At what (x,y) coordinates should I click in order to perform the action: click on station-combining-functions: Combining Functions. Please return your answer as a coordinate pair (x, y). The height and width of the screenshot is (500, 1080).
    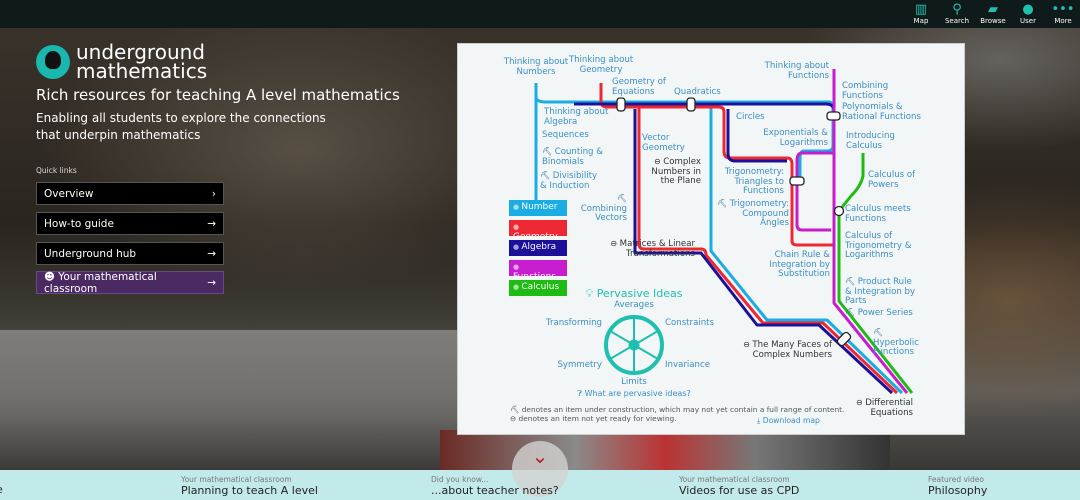
    Looking at the image, I should click on (865, 91).